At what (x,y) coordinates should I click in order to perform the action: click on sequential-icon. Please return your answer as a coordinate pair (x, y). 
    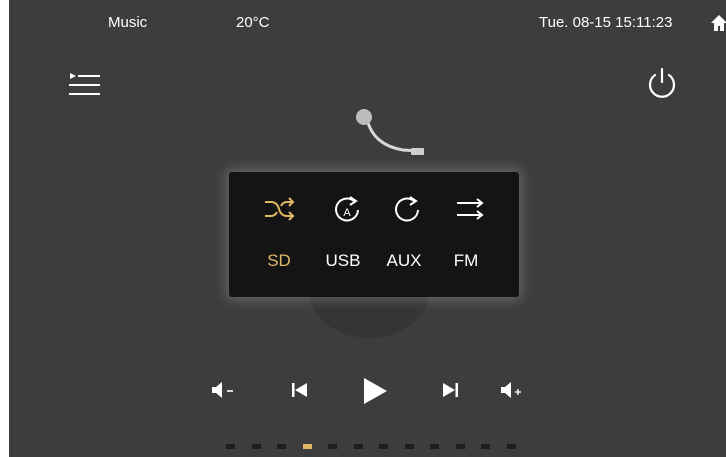
    Looking at the image, I should click on (470, 209).